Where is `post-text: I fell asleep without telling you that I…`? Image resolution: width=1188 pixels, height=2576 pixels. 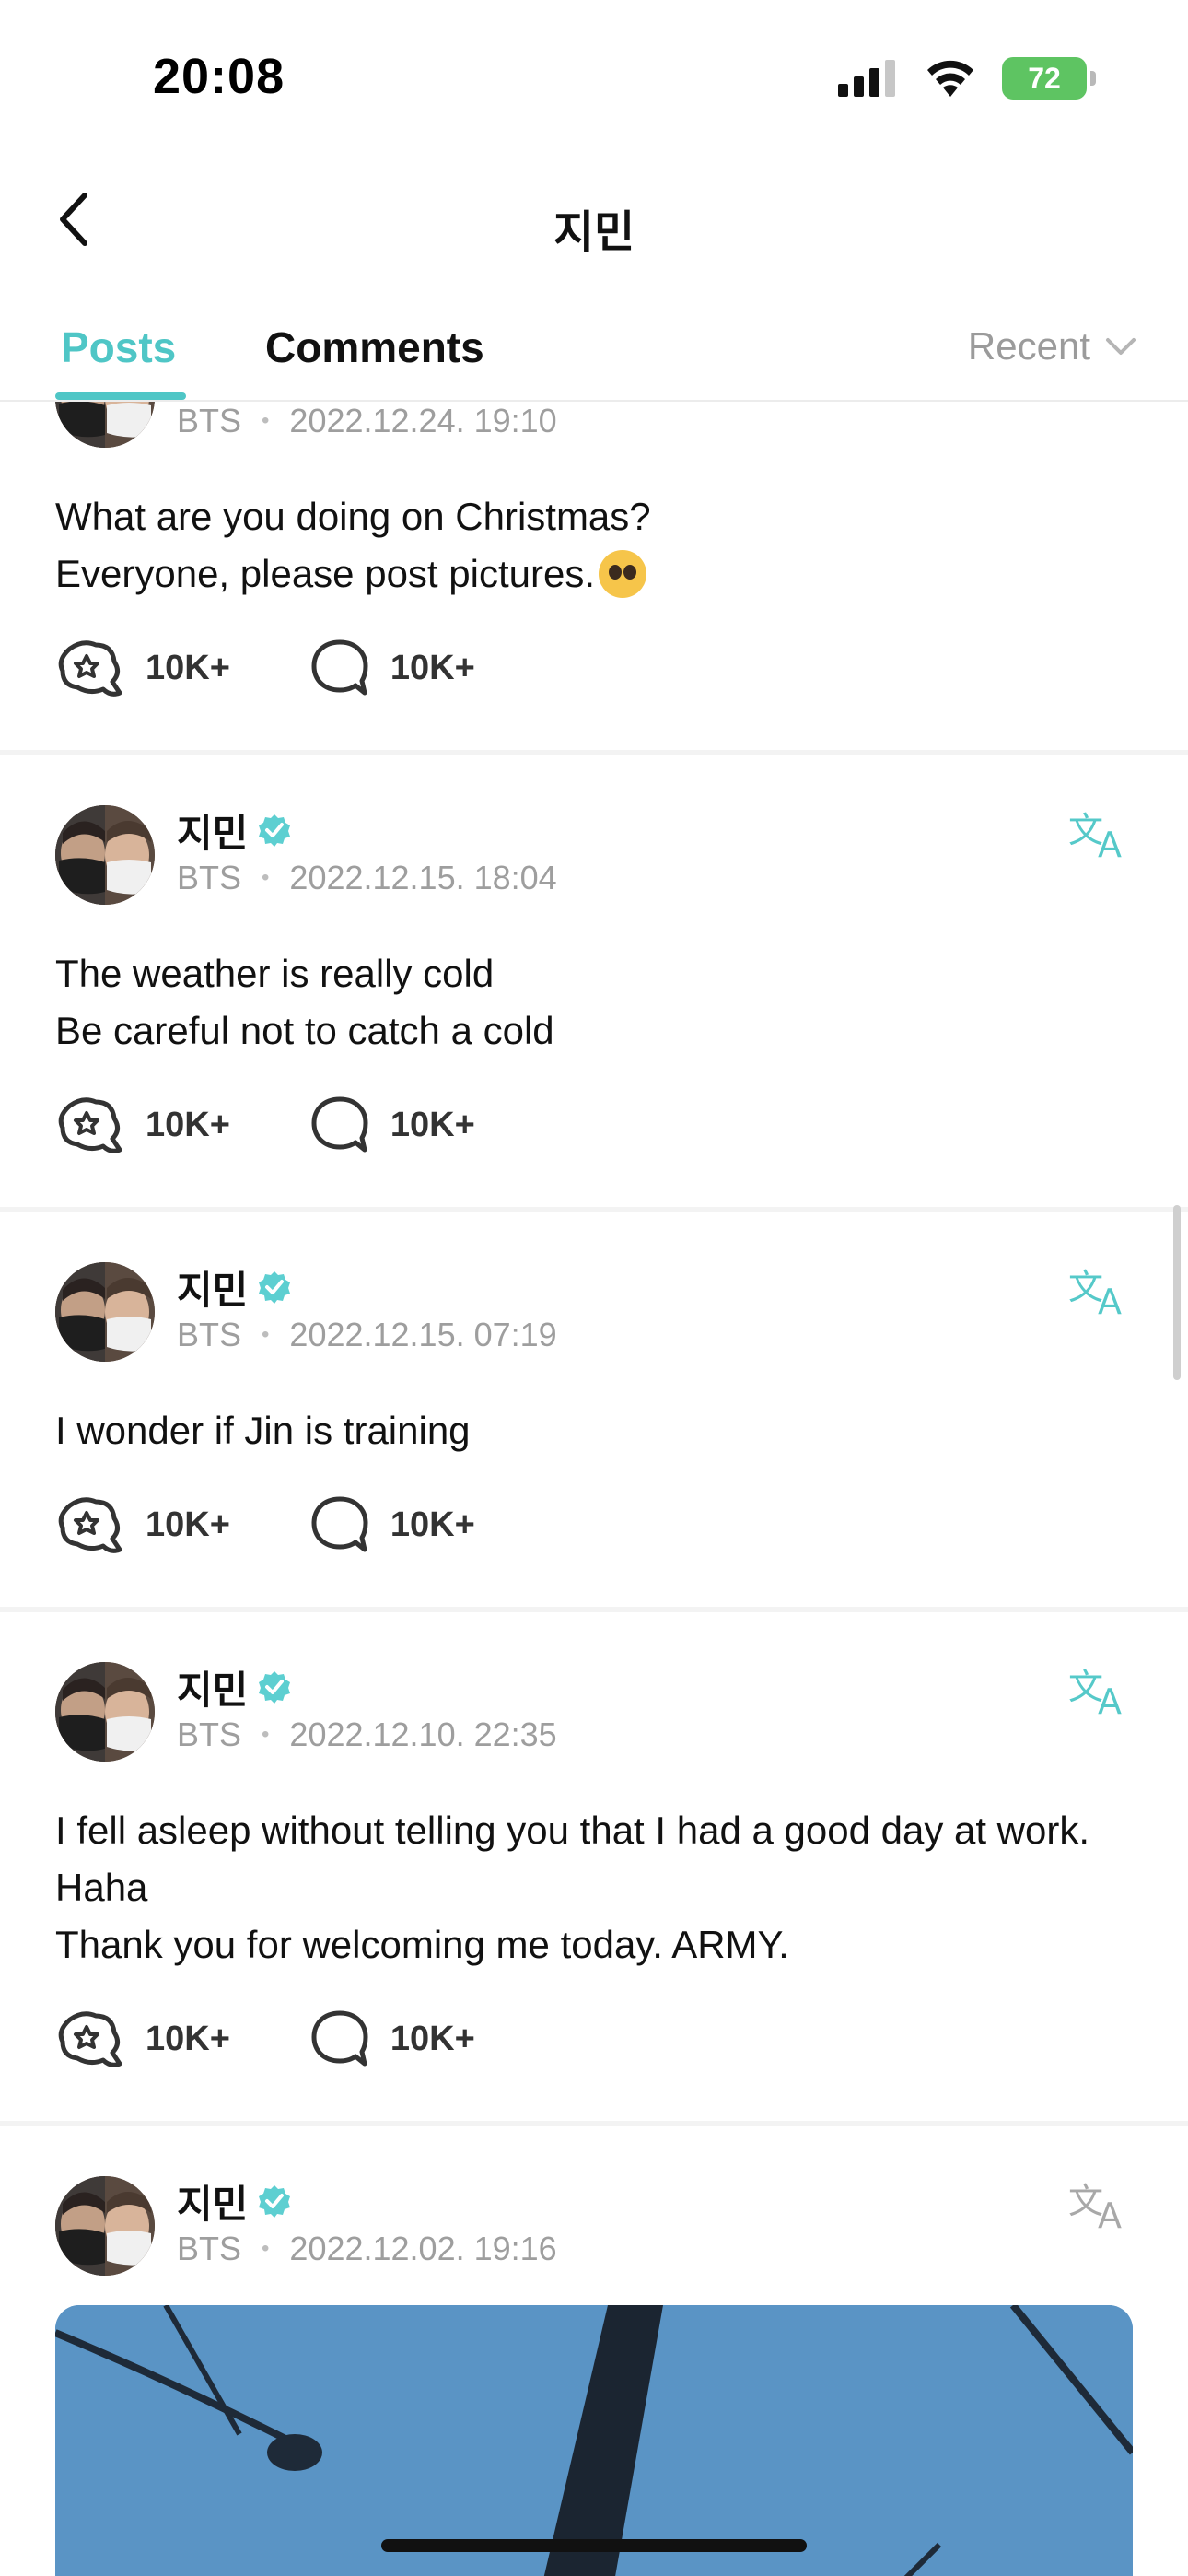 post-text: I fell asleep without telling you that I… is located at coordinates (572, 1887).